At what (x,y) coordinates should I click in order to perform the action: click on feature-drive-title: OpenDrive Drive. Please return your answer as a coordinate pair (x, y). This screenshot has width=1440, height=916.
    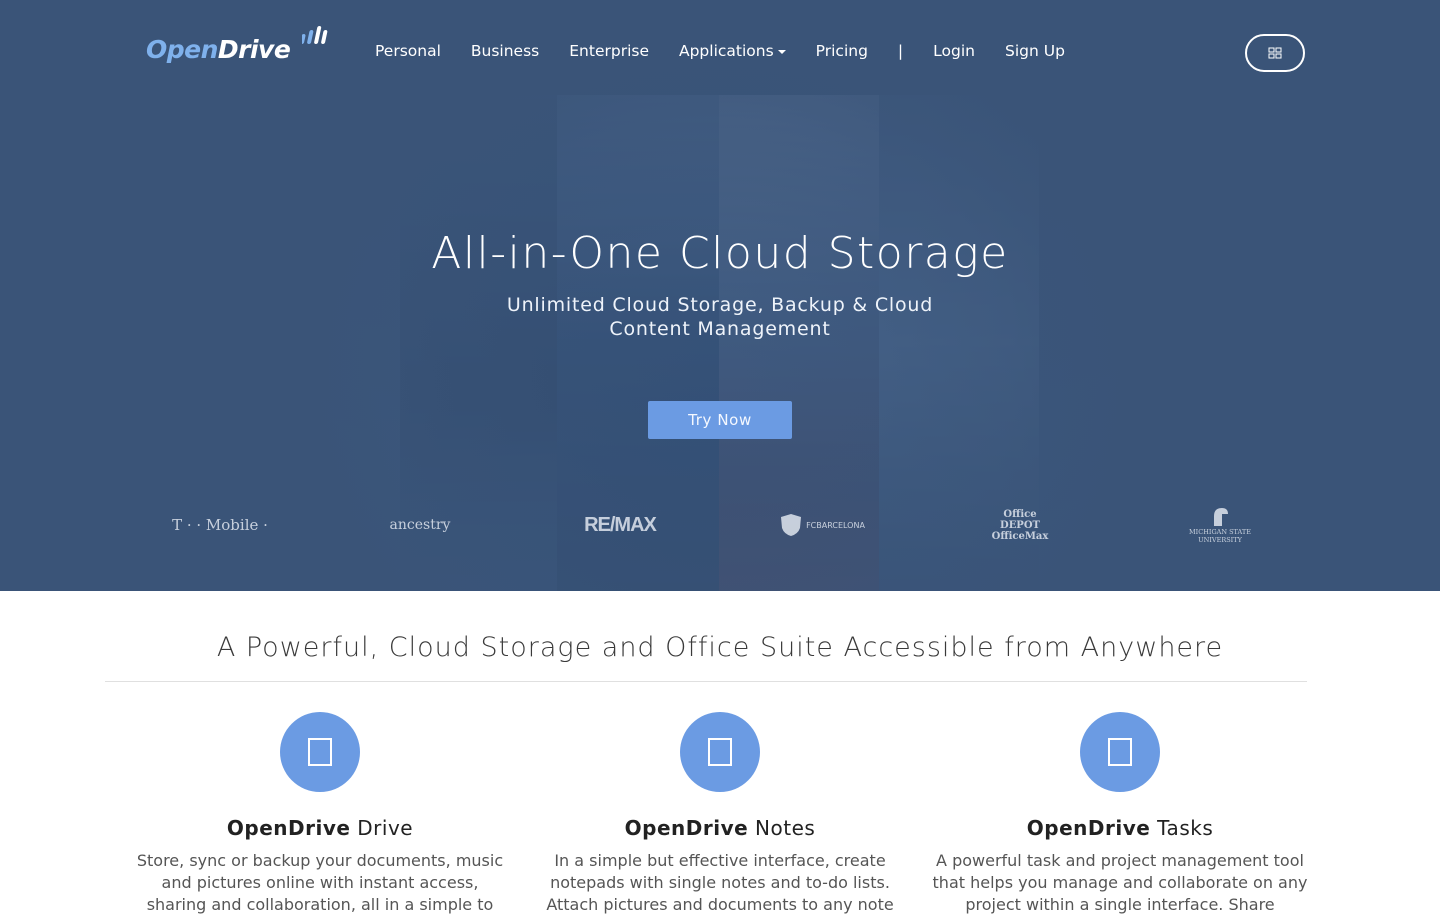
    Looking at the image, I should click on (320, 828).